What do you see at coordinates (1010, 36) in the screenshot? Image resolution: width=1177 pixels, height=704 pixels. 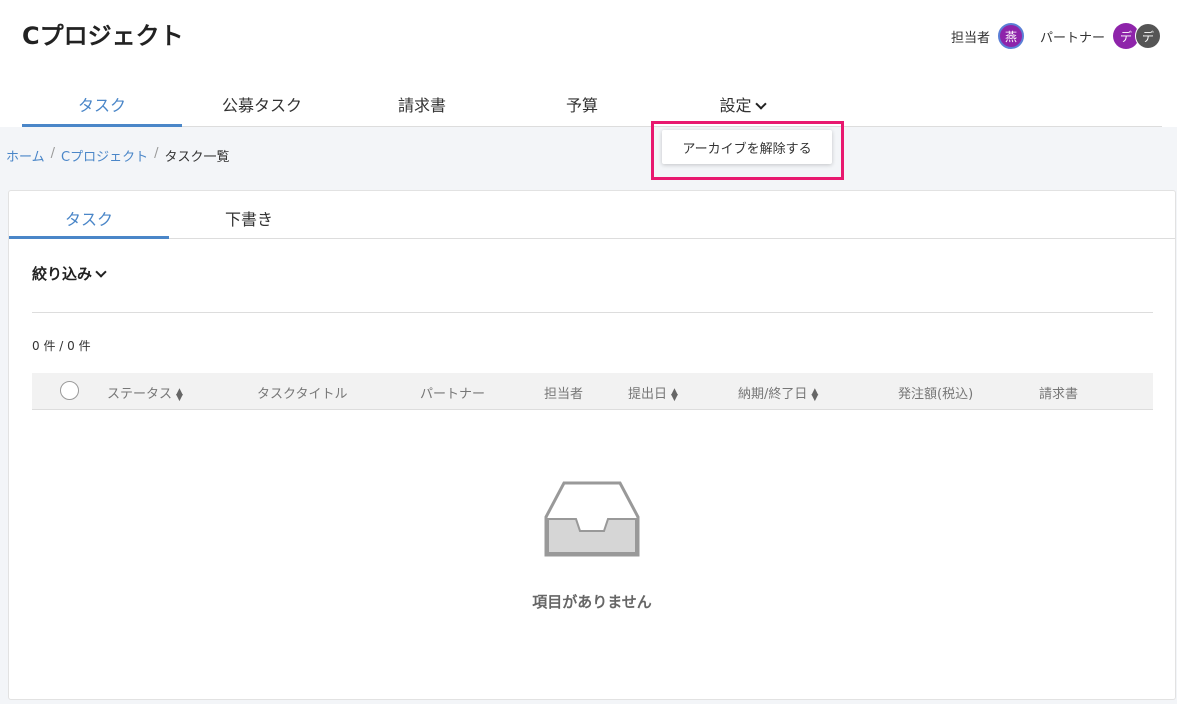 I see `owner-avatar: 燕` at bounding box center [1010, 36].